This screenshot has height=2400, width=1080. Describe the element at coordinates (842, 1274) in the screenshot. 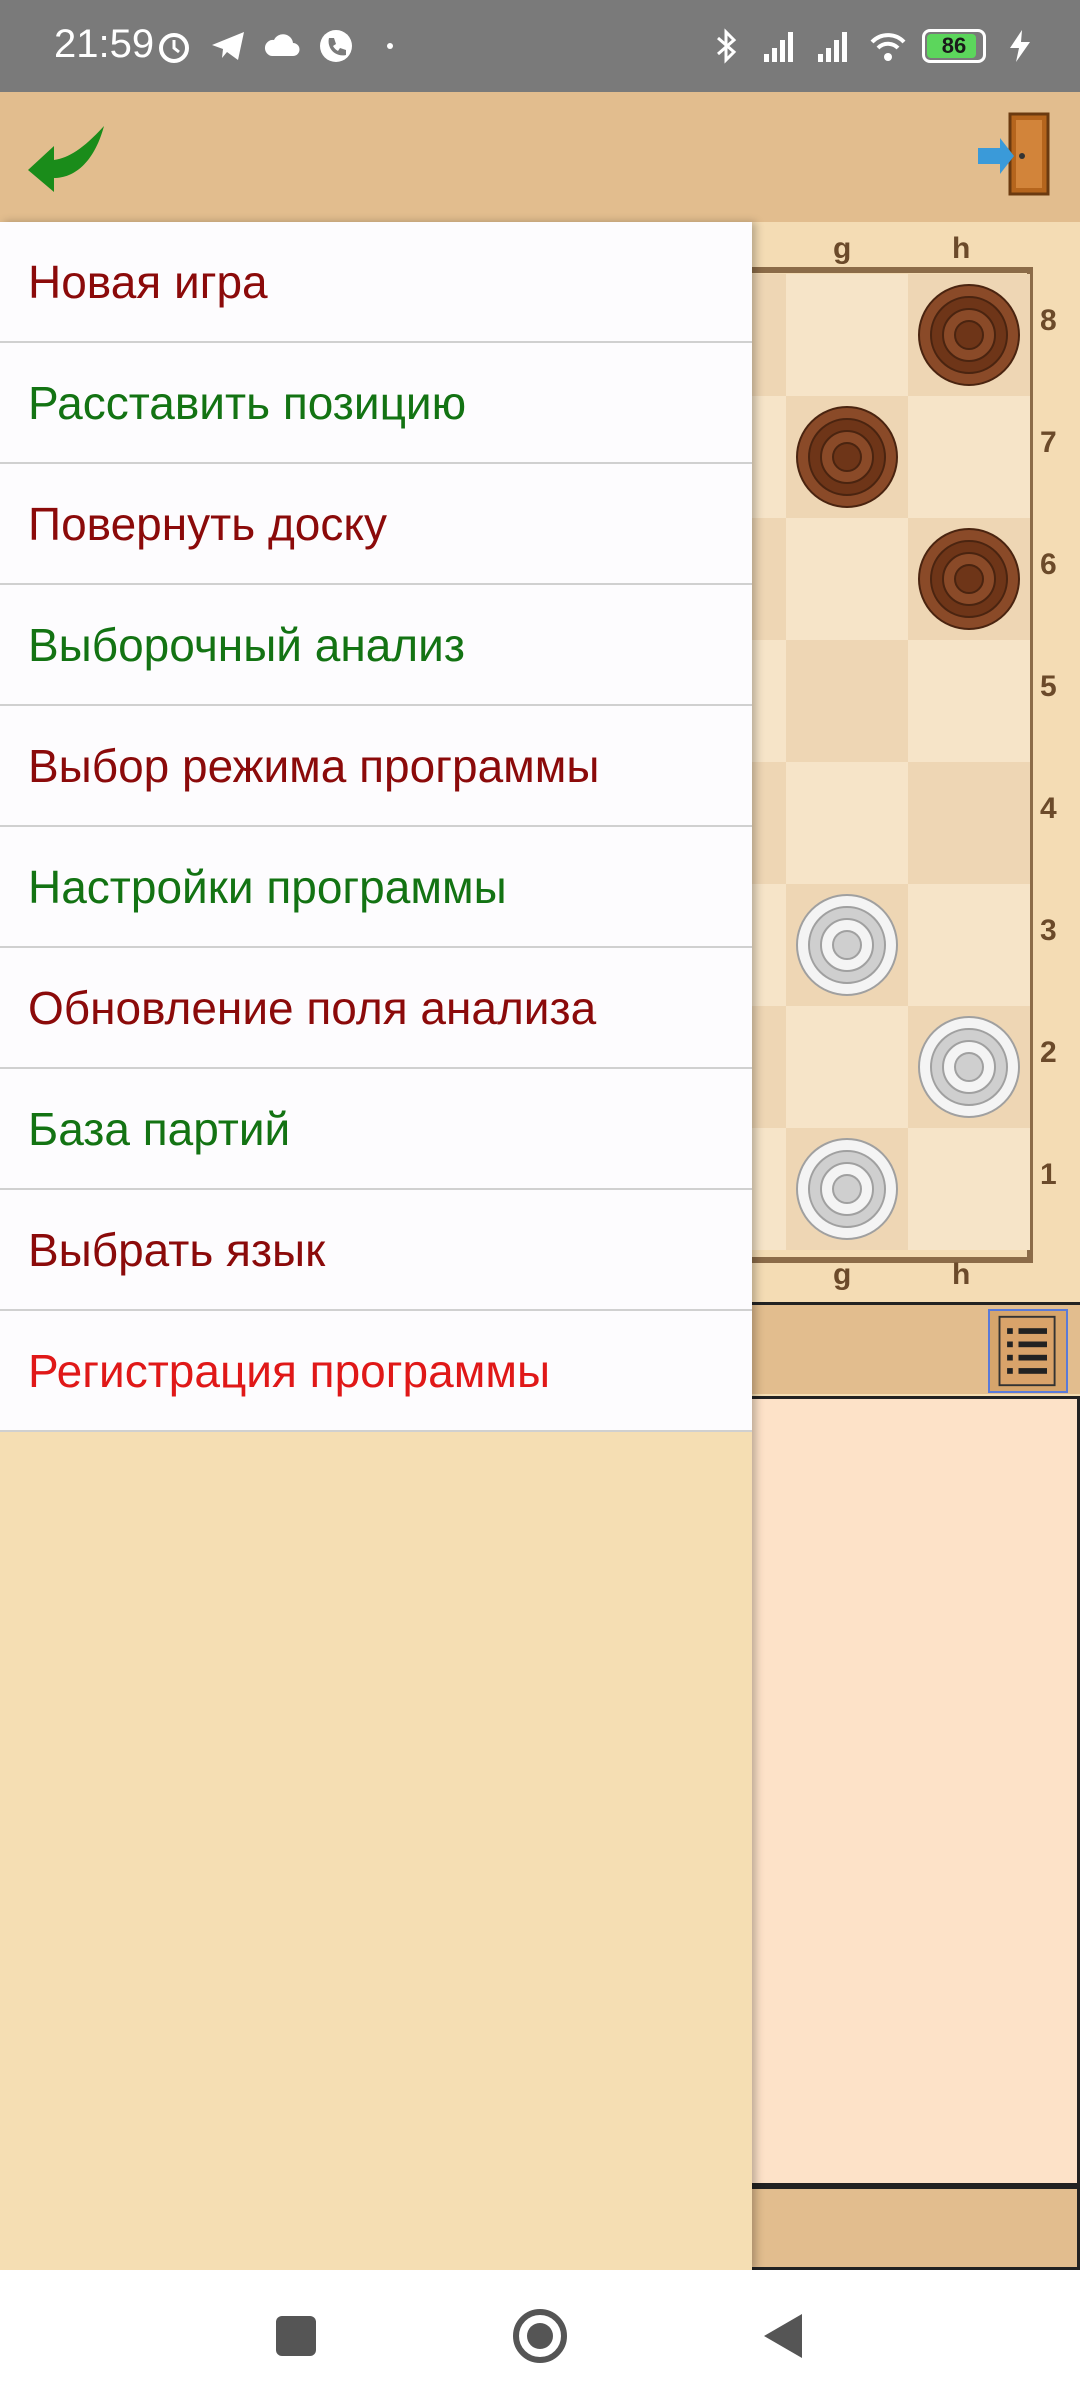

I see `file-label-g-bottom: g` at that location.